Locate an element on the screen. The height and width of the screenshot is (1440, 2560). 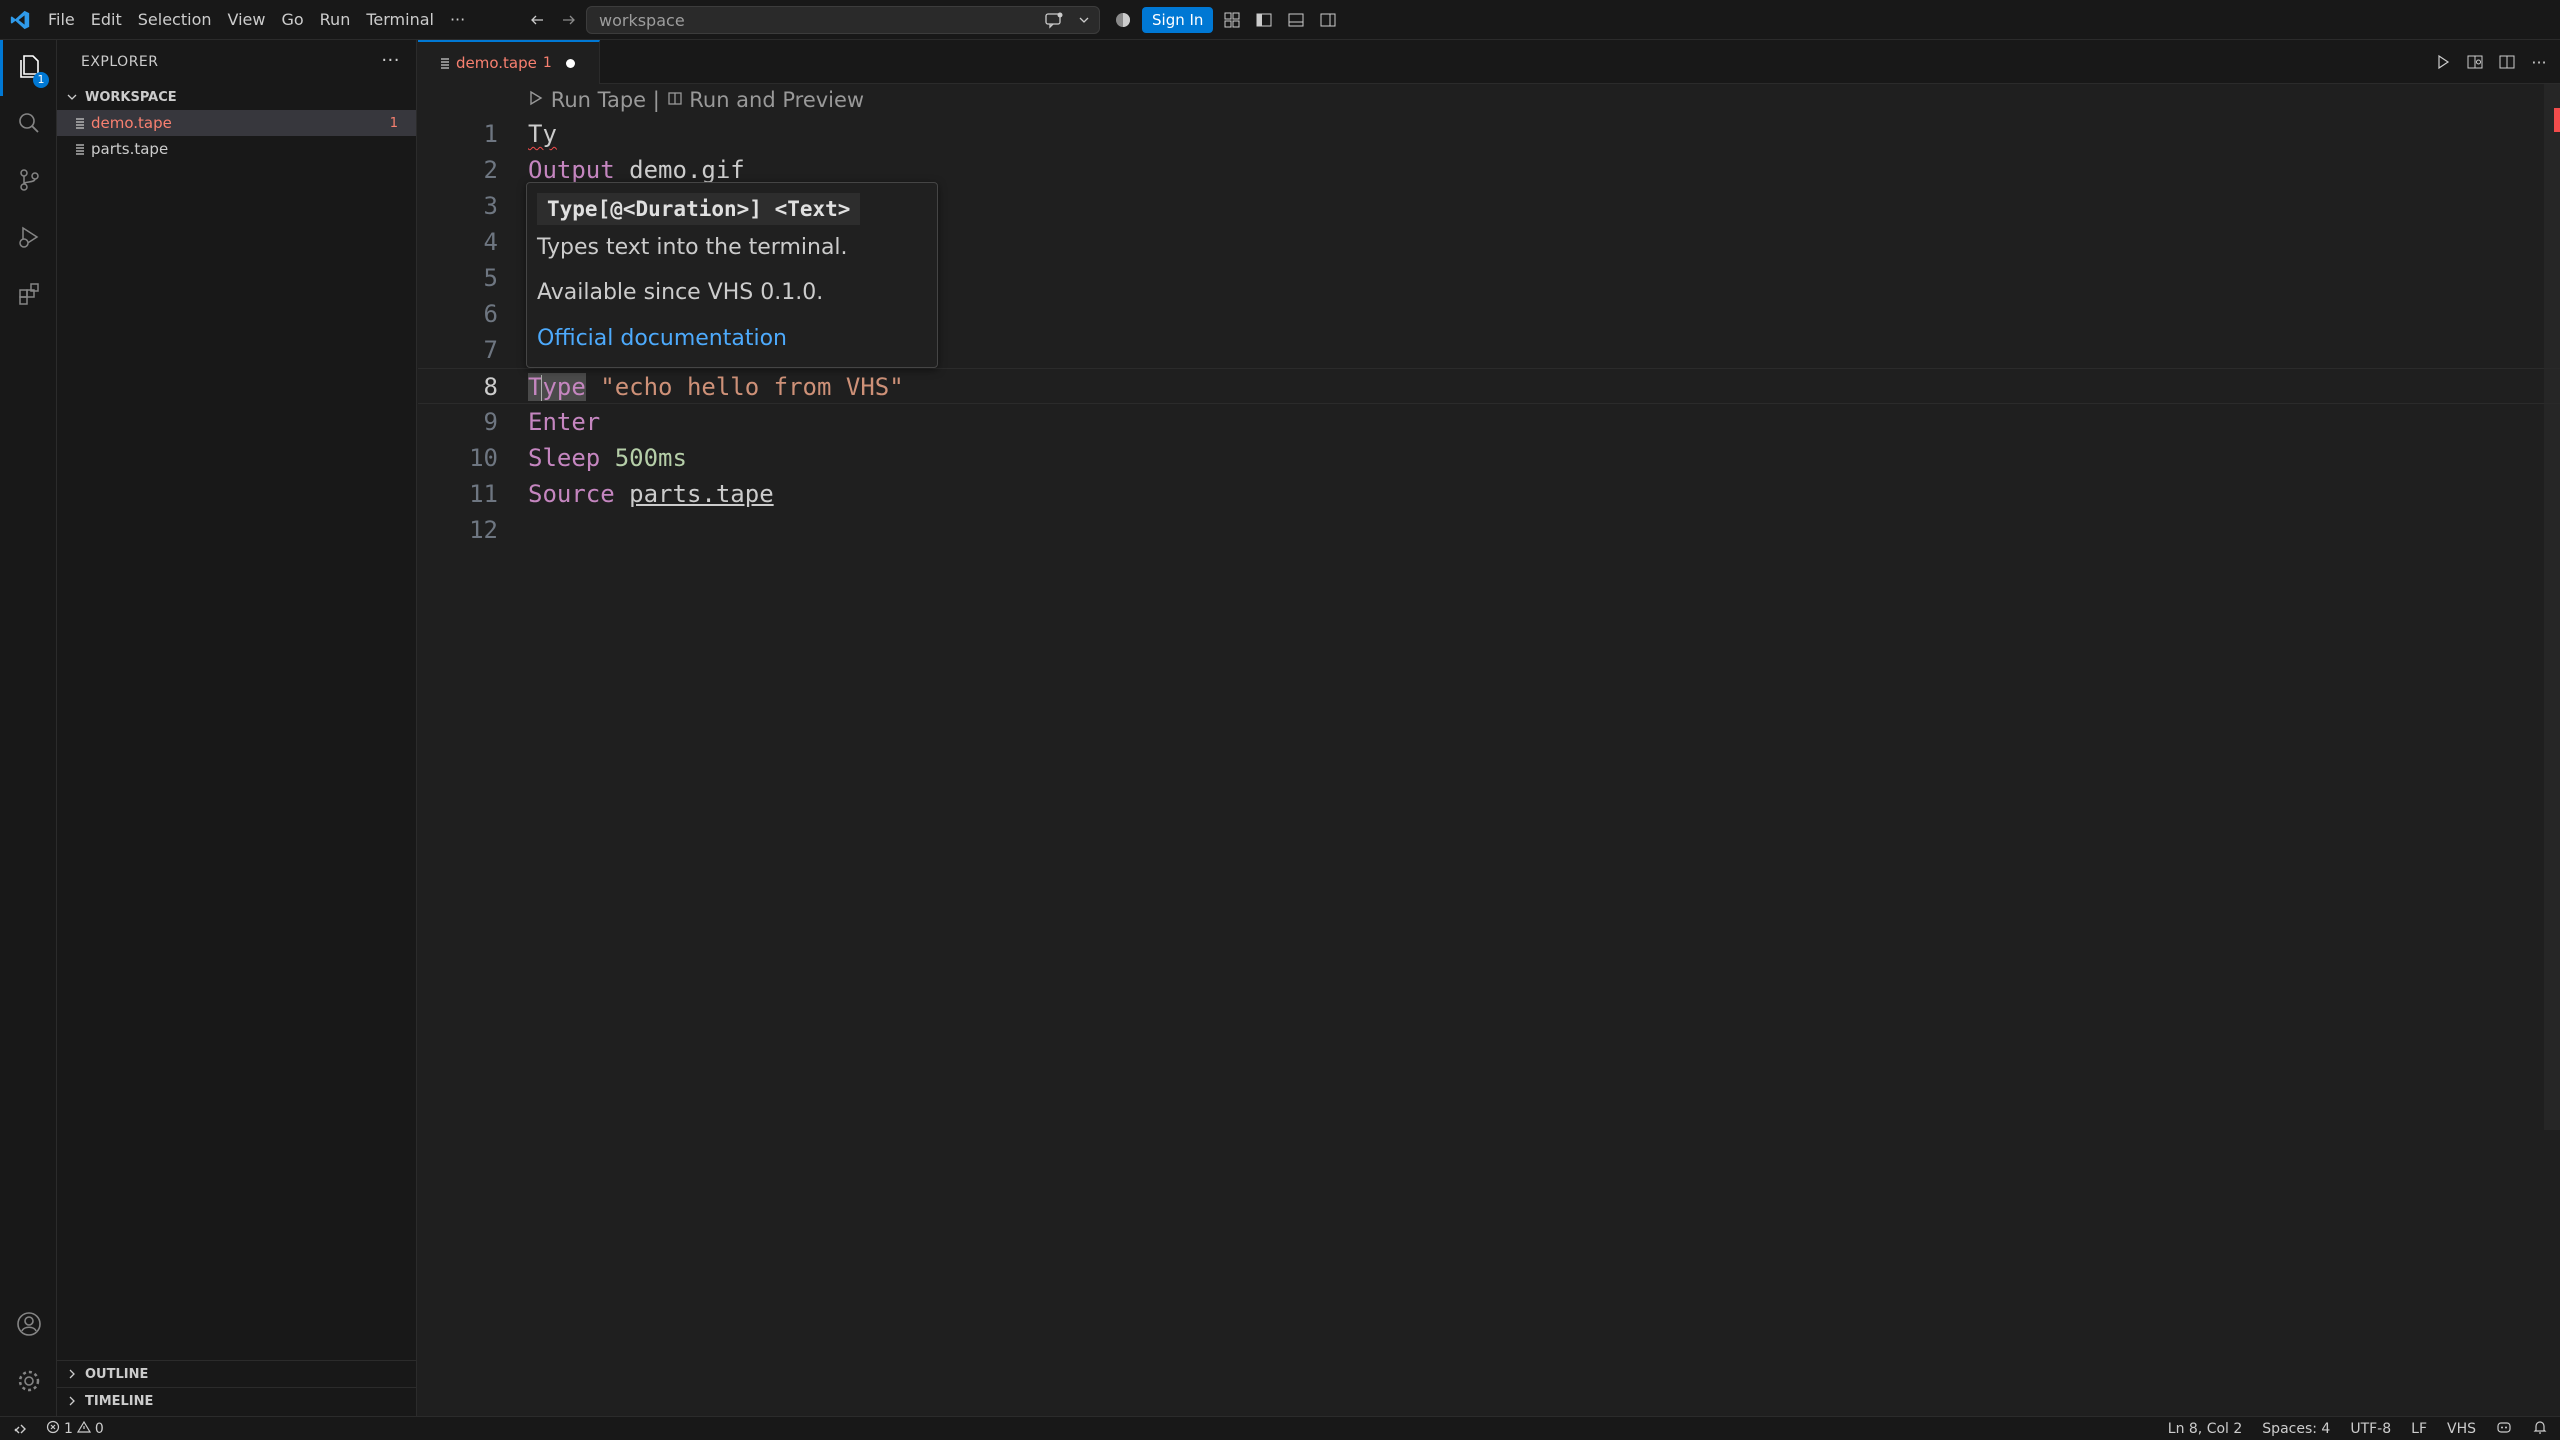
search-activity is located at coordinates (28, 125).